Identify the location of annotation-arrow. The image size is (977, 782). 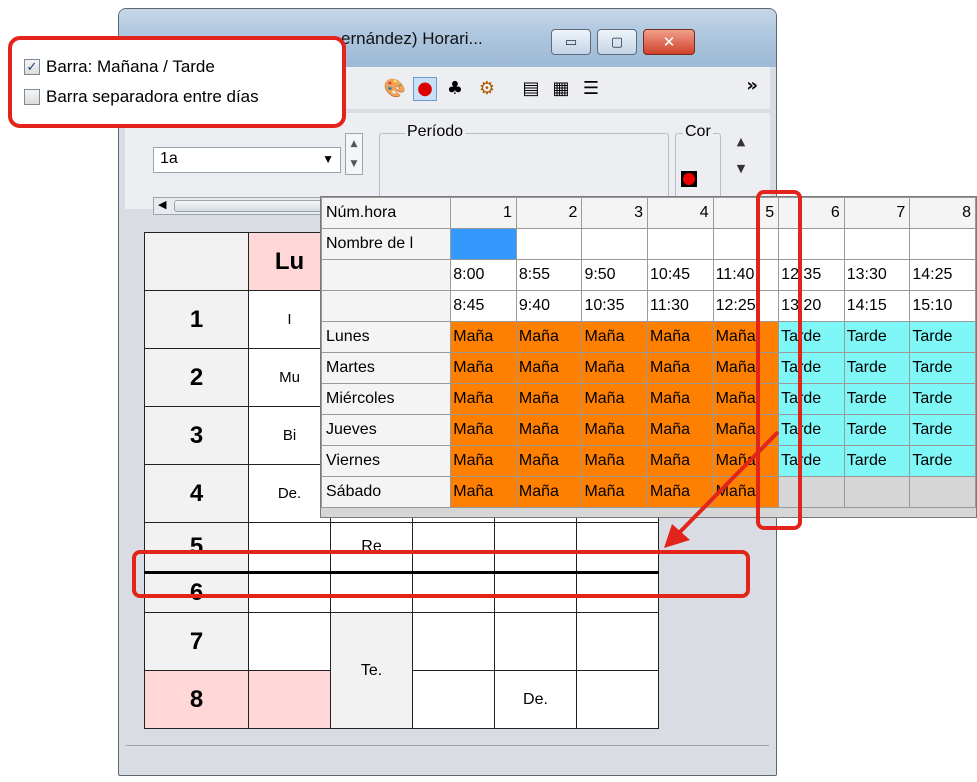
(722, 489).